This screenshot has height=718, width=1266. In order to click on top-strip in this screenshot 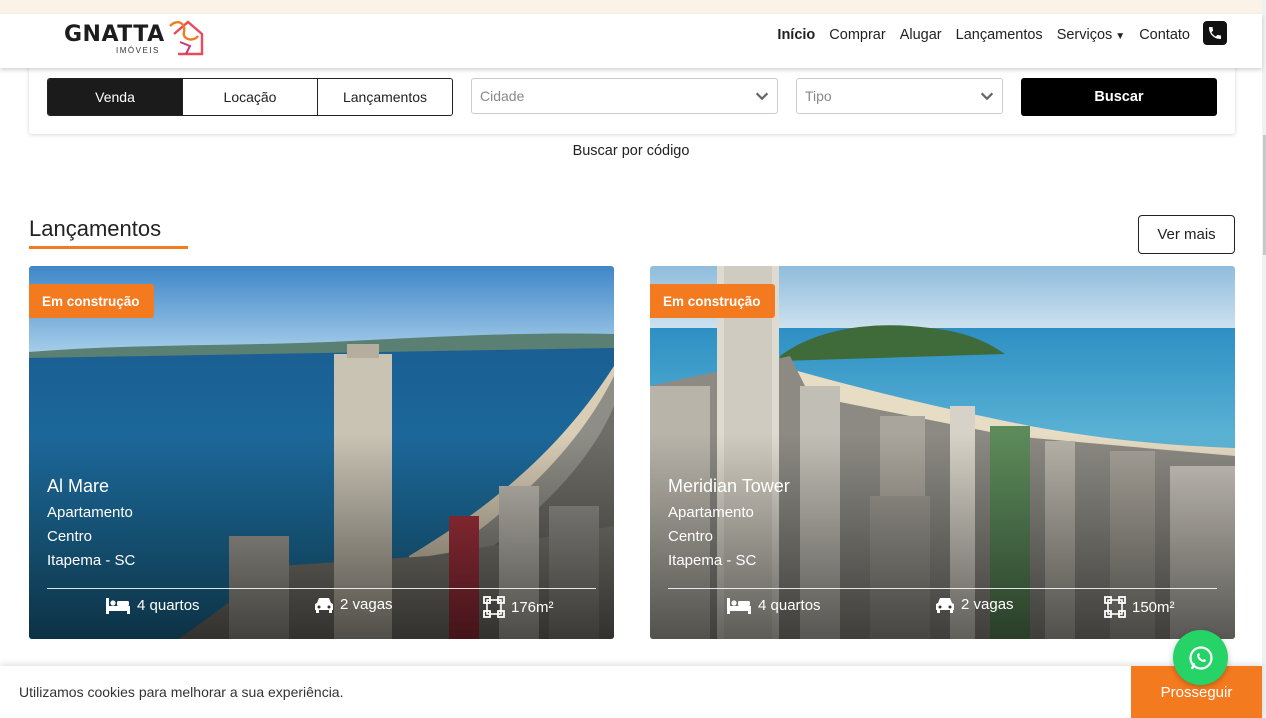, I will do `click(631, 7)`.